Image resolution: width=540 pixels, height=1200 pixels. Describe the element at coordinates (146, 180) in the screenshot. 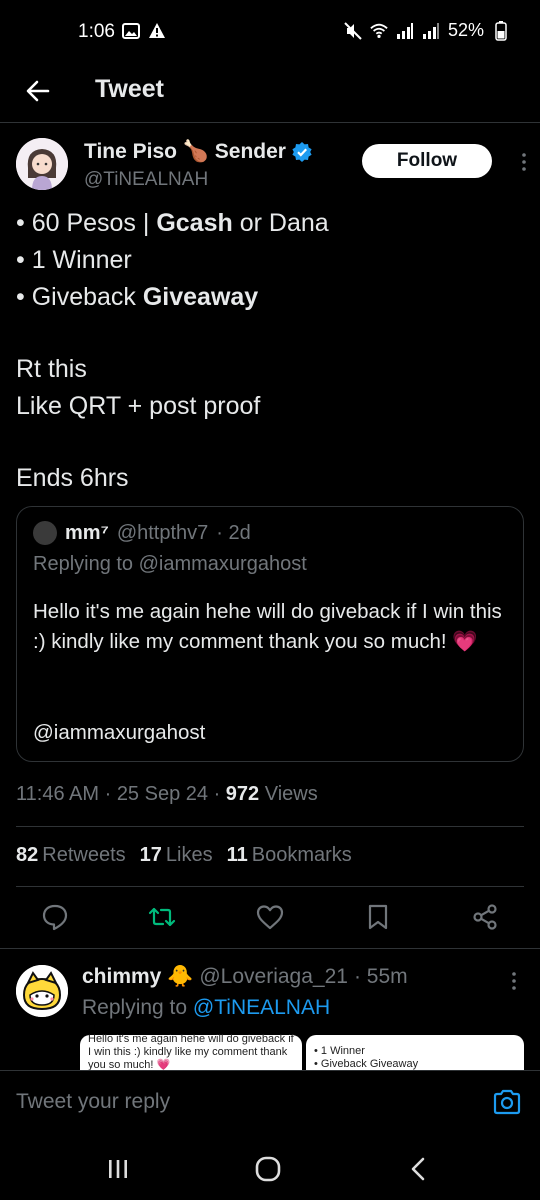

I see `author-handle: @TiNEALNAH` at that location.